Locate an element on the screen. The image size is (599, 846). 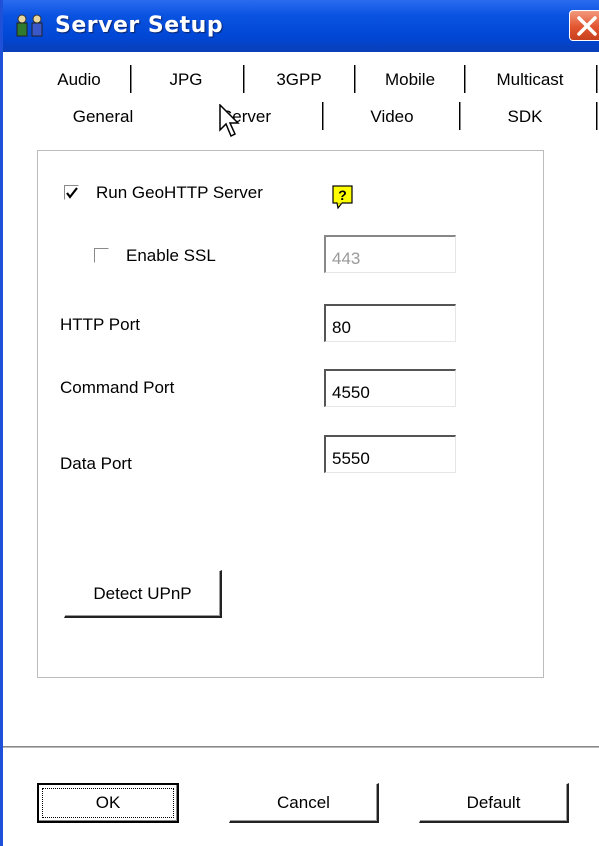
detect-upnp-label: Detect UPnP is located at coordinates (142, 593).